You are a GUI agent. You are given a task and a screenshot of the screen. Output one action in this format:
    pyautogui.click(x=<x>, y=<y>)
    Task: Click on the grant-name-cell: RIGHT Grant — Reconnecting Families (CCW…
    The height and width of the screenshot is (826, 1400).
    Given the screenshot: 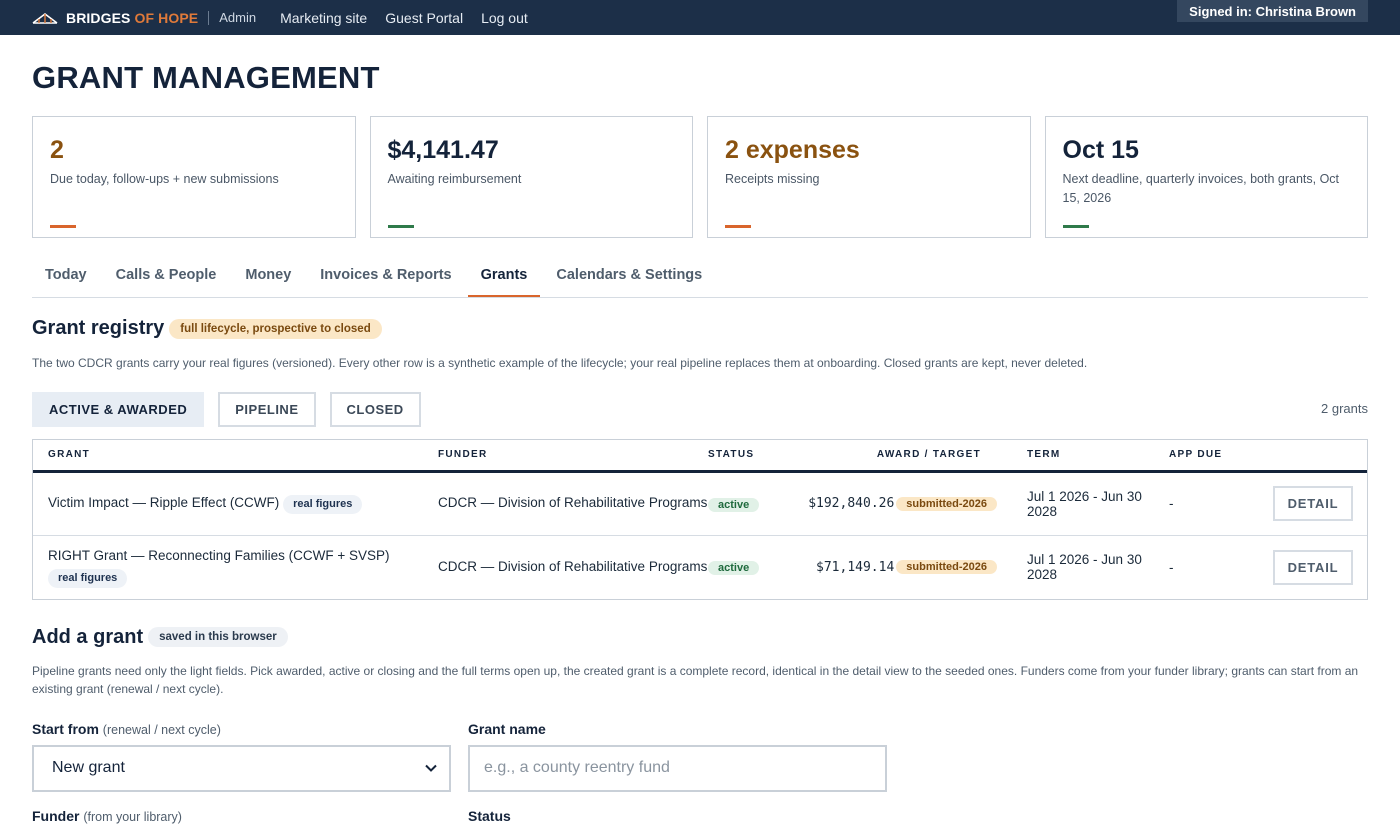 What is the action you would take?
    pyautogui.click(x=235, y=567)
    